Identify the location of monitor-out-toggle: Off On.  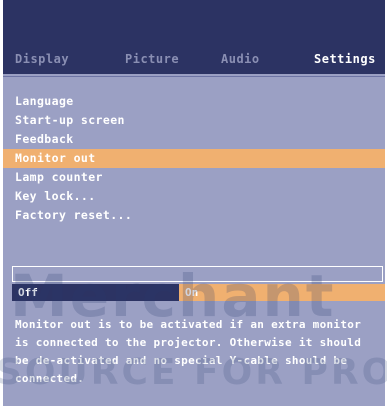
(198, 292).